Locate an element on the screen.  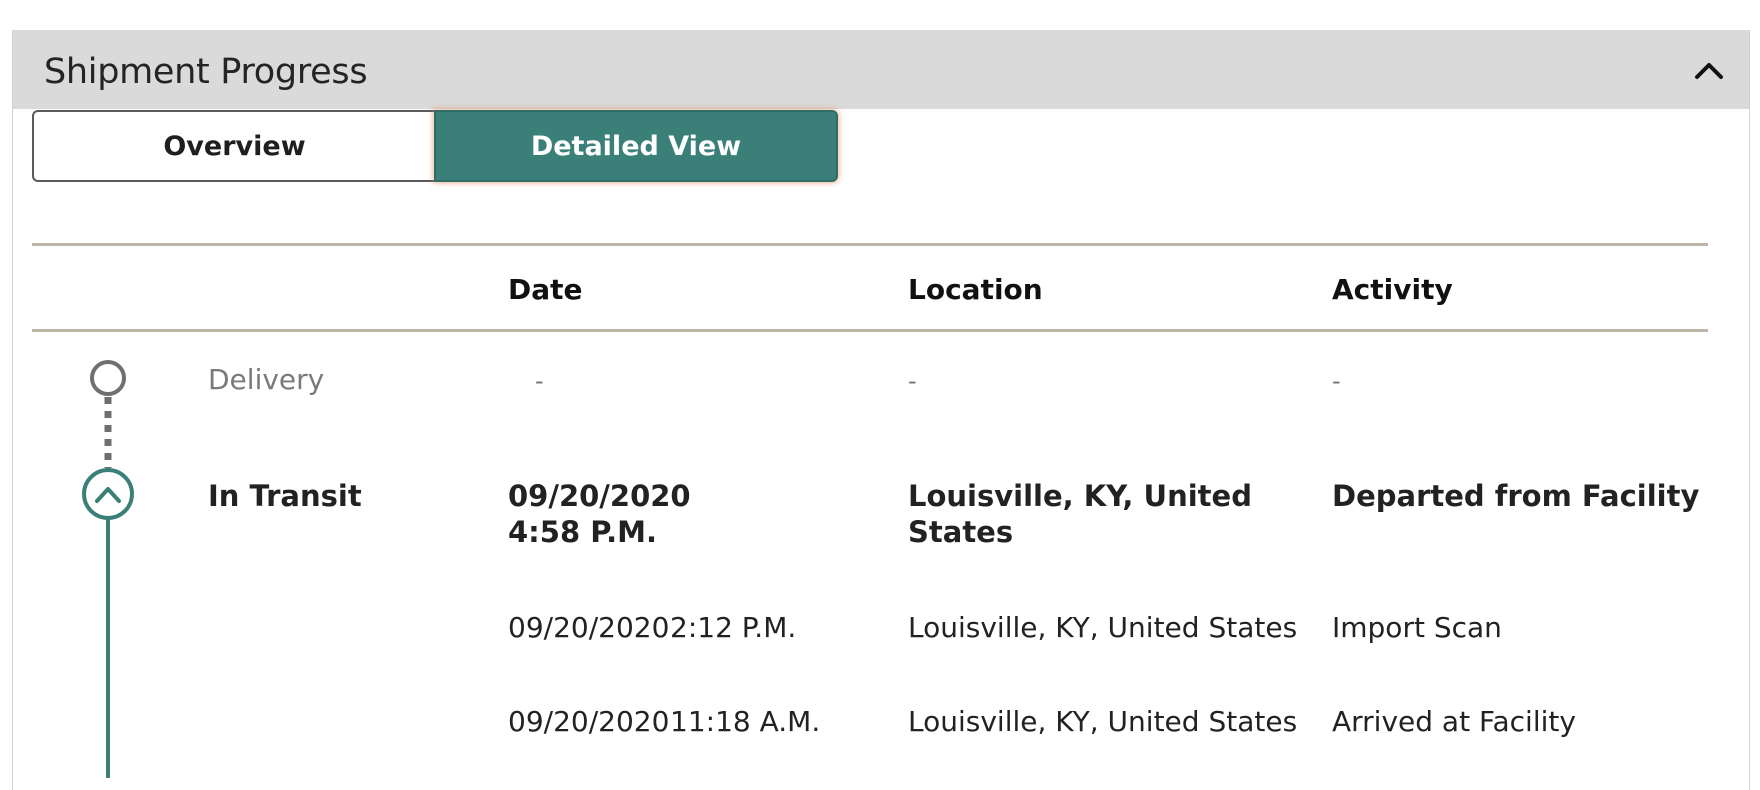
delivery-activity: - is located at coordinates (1336, 381).